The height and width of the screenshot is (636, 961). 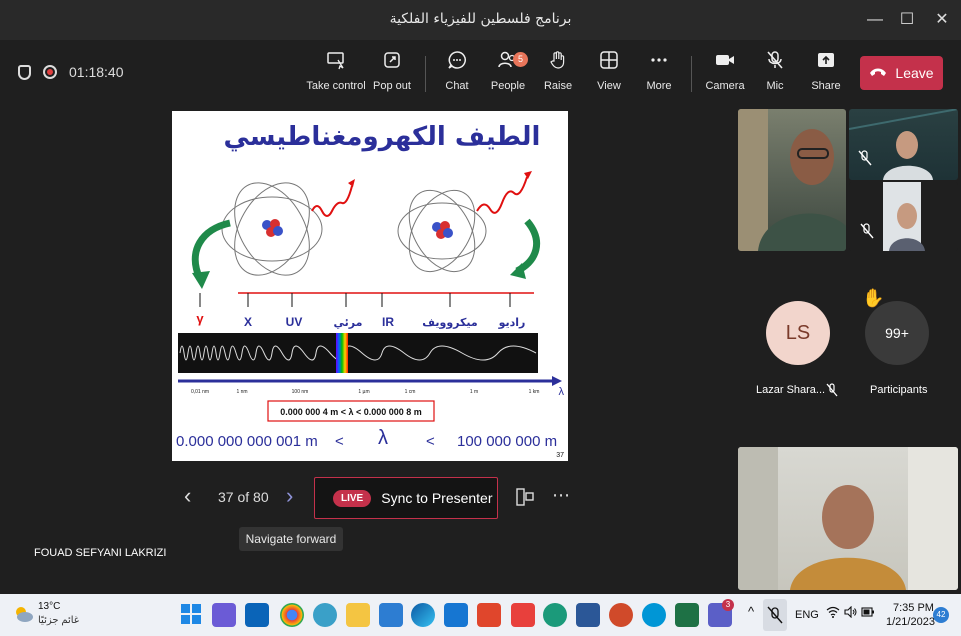 What do you see at coordinates (798, 333) in the screenshot?
I see `avatar: LS` at bounding box center [798, 333].